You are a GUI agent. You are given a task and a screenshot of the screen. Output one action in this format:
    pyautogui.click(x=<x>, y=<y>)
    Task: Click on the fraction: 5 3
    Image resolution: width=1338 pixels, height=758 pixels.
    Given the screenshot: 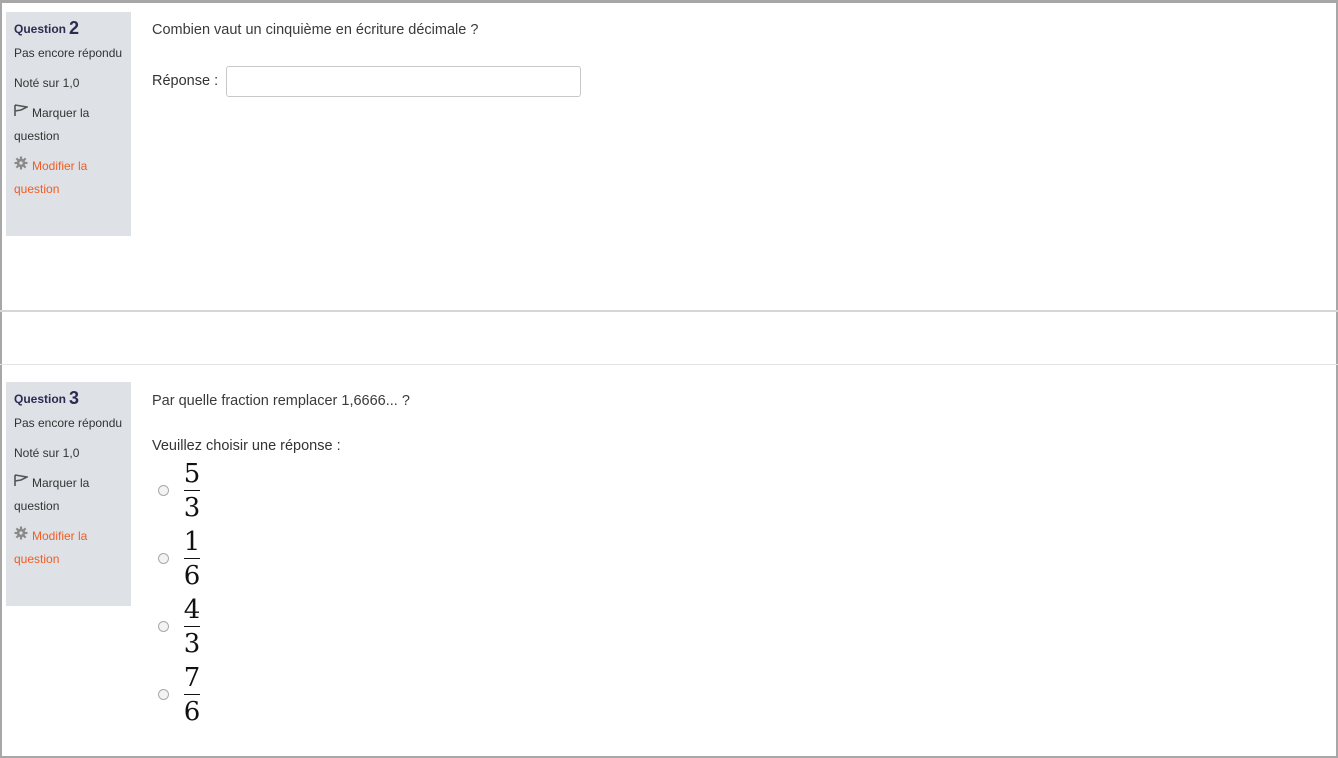 What is the action you would take?
    pyautogui.click(x=192, y=491)
    